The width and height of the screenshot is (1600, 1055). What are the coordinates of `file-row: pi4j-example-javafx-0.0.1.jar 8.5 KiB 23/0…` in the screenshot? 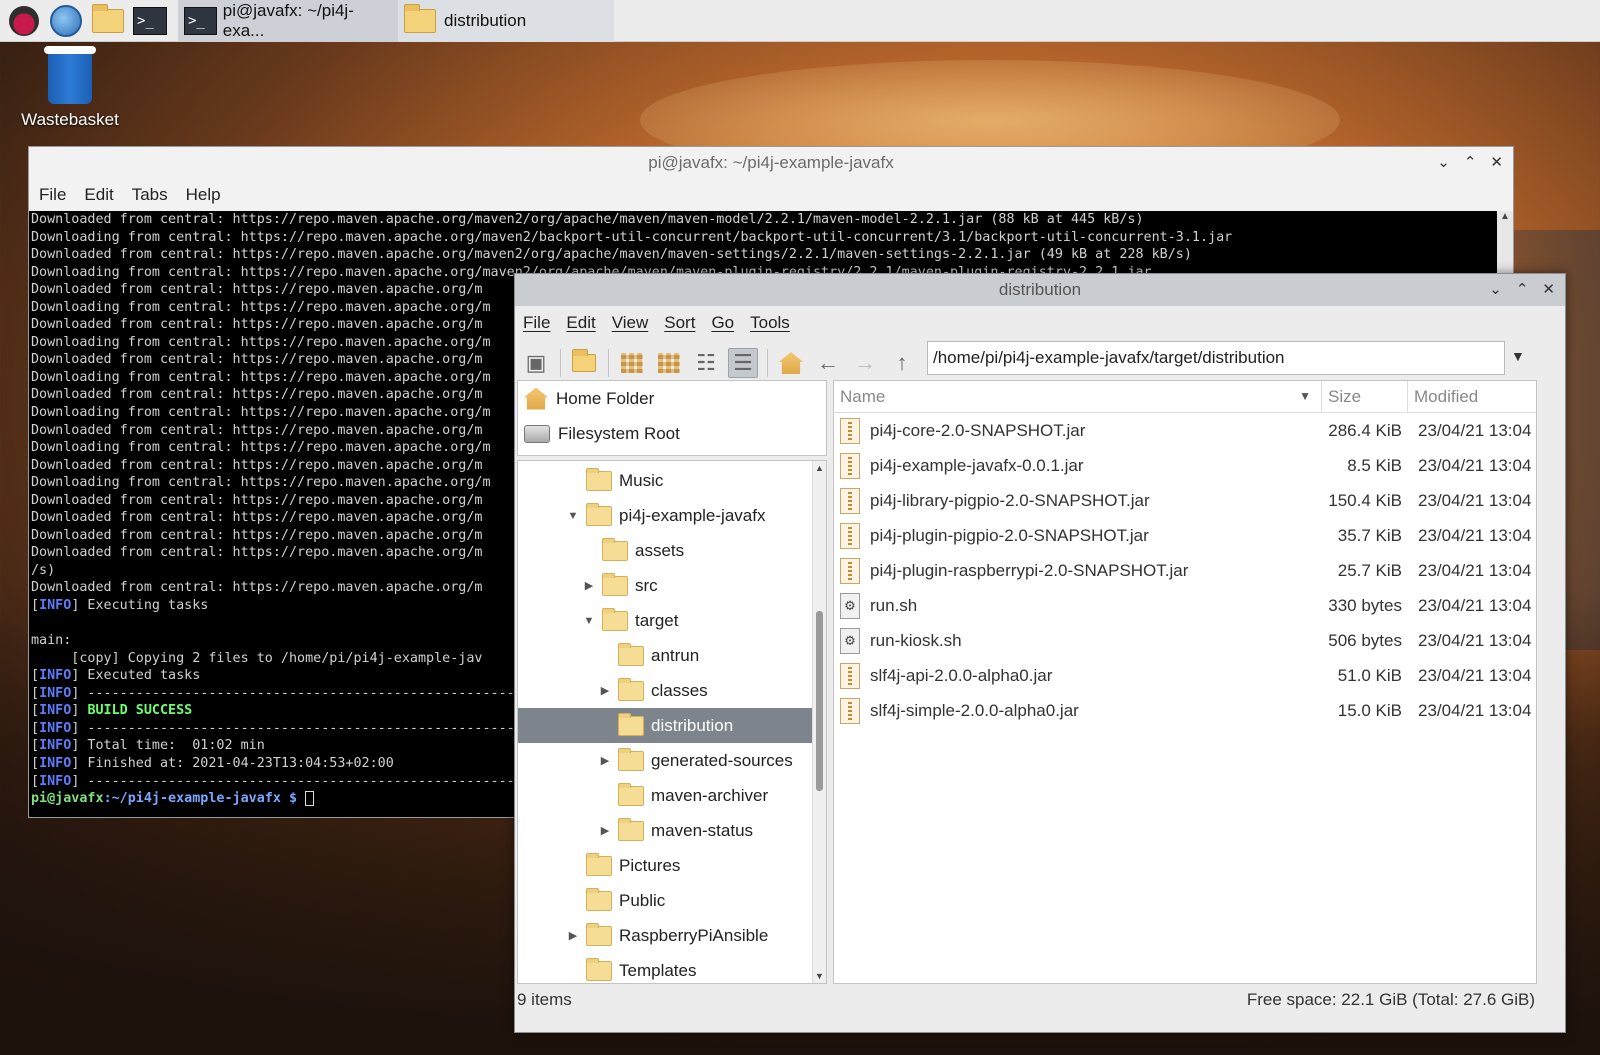 It's located at (1185, 465).